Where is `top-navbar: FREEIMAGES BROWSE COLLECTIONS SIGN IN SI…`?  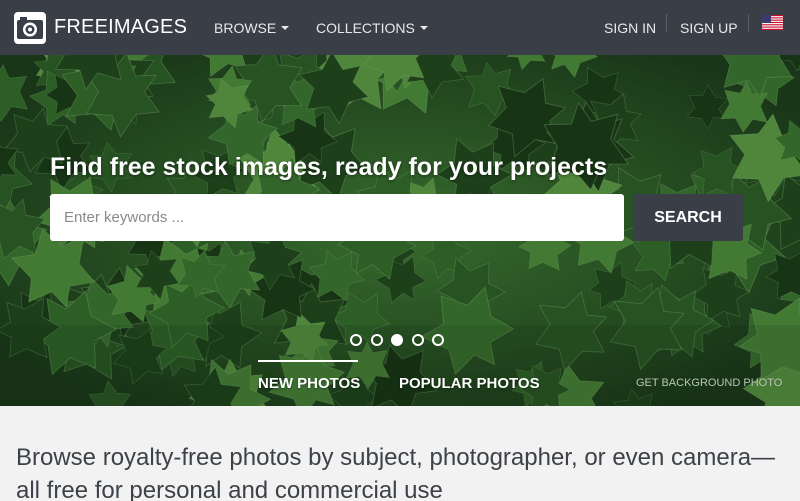
top-navbar: FREEIMAGES BROWSE COLLECTIONS SIGN IN SI… is located at coordinates (400, 27).